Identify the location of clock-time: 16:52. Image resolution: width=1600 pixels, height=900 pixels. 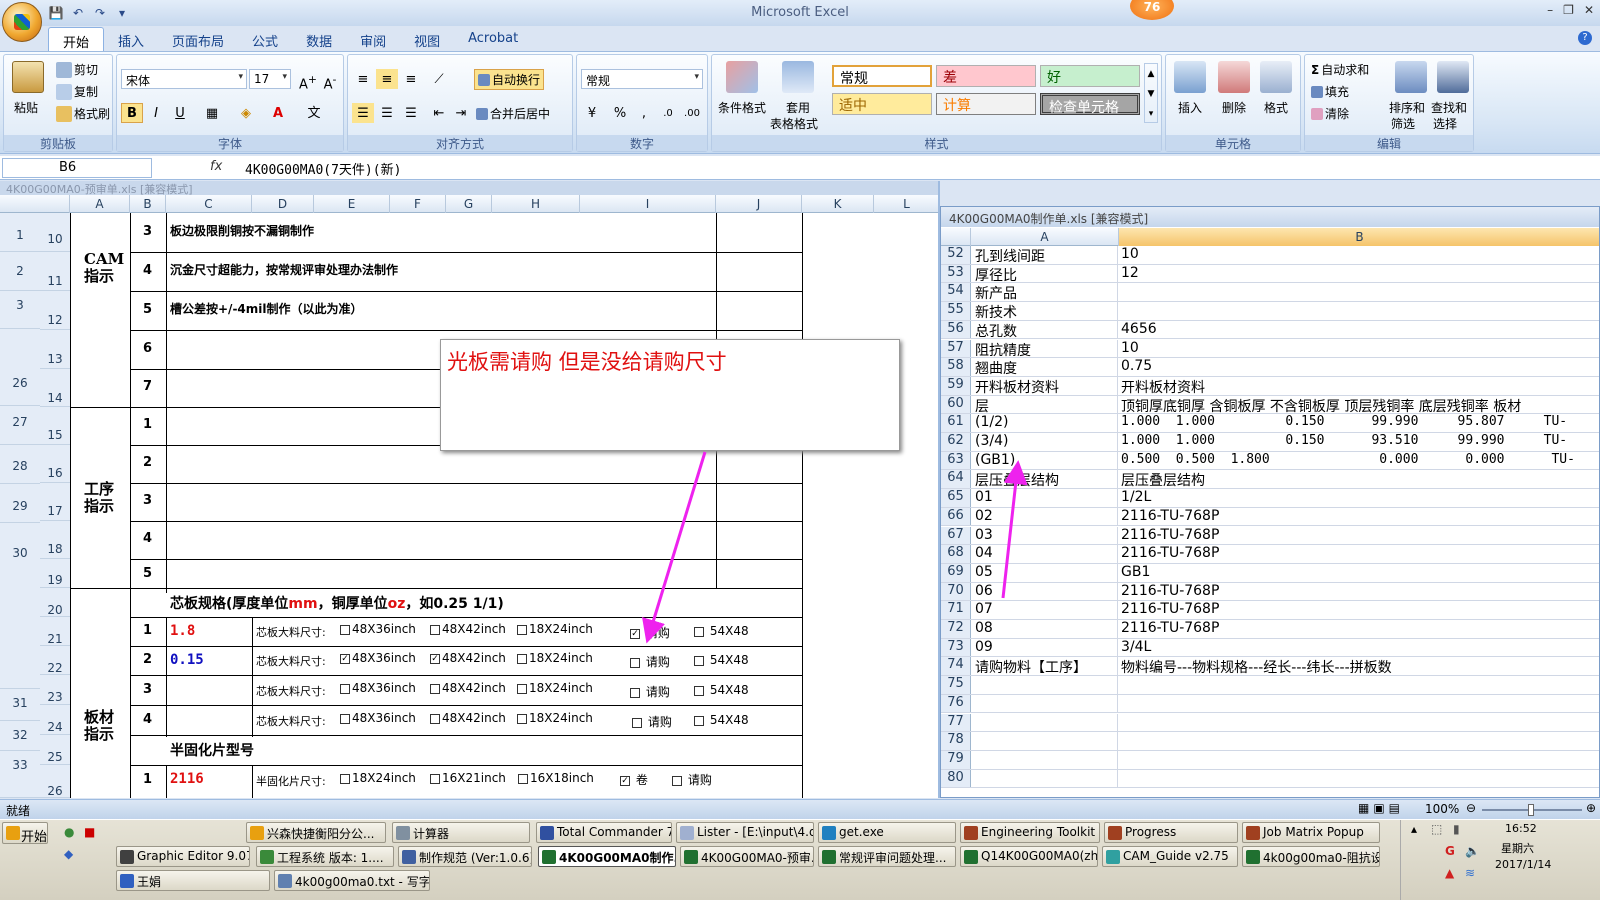
(1521, 828).